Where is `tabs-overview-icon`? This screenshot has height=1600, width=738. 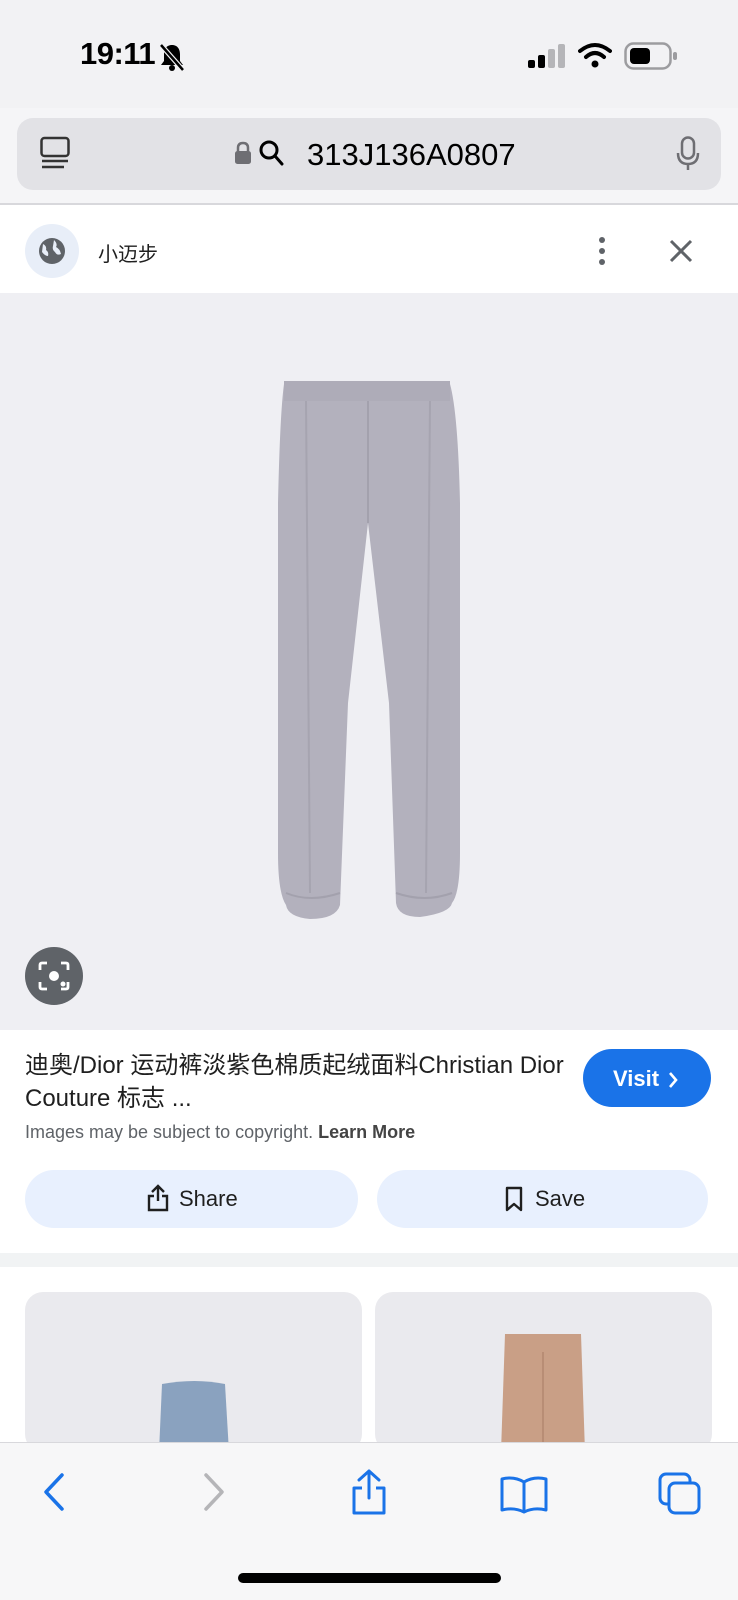 tabs-overview-icon is located at coordinates (55, 156).